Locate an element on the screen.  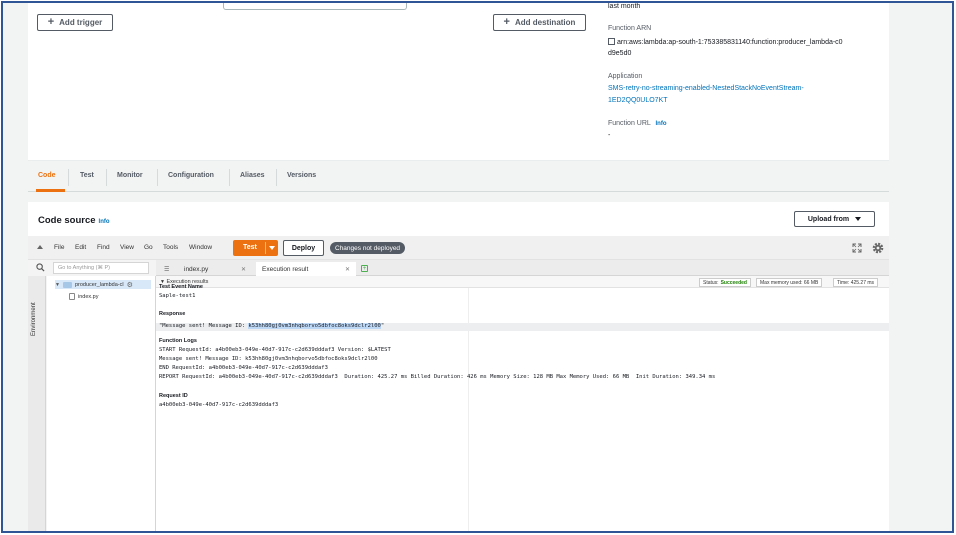
request-id-label: Request ID is located at coordinates (173, 396).